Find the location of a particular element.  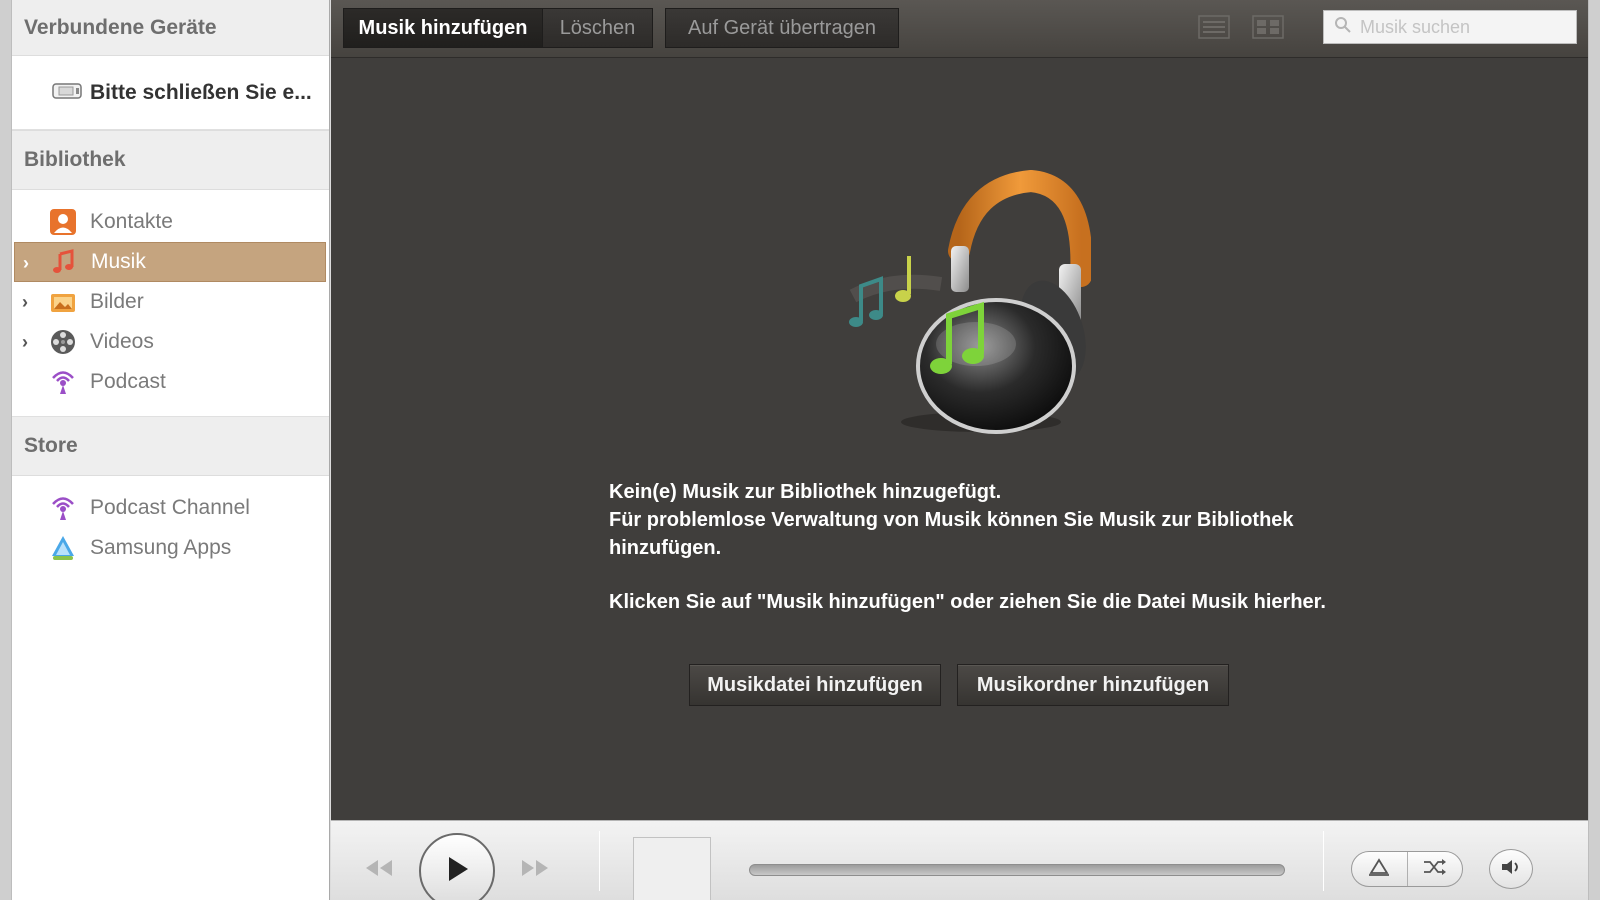

transfer-to-device-button: Auf Gerät übertragen is located at coordinates (782, 28).